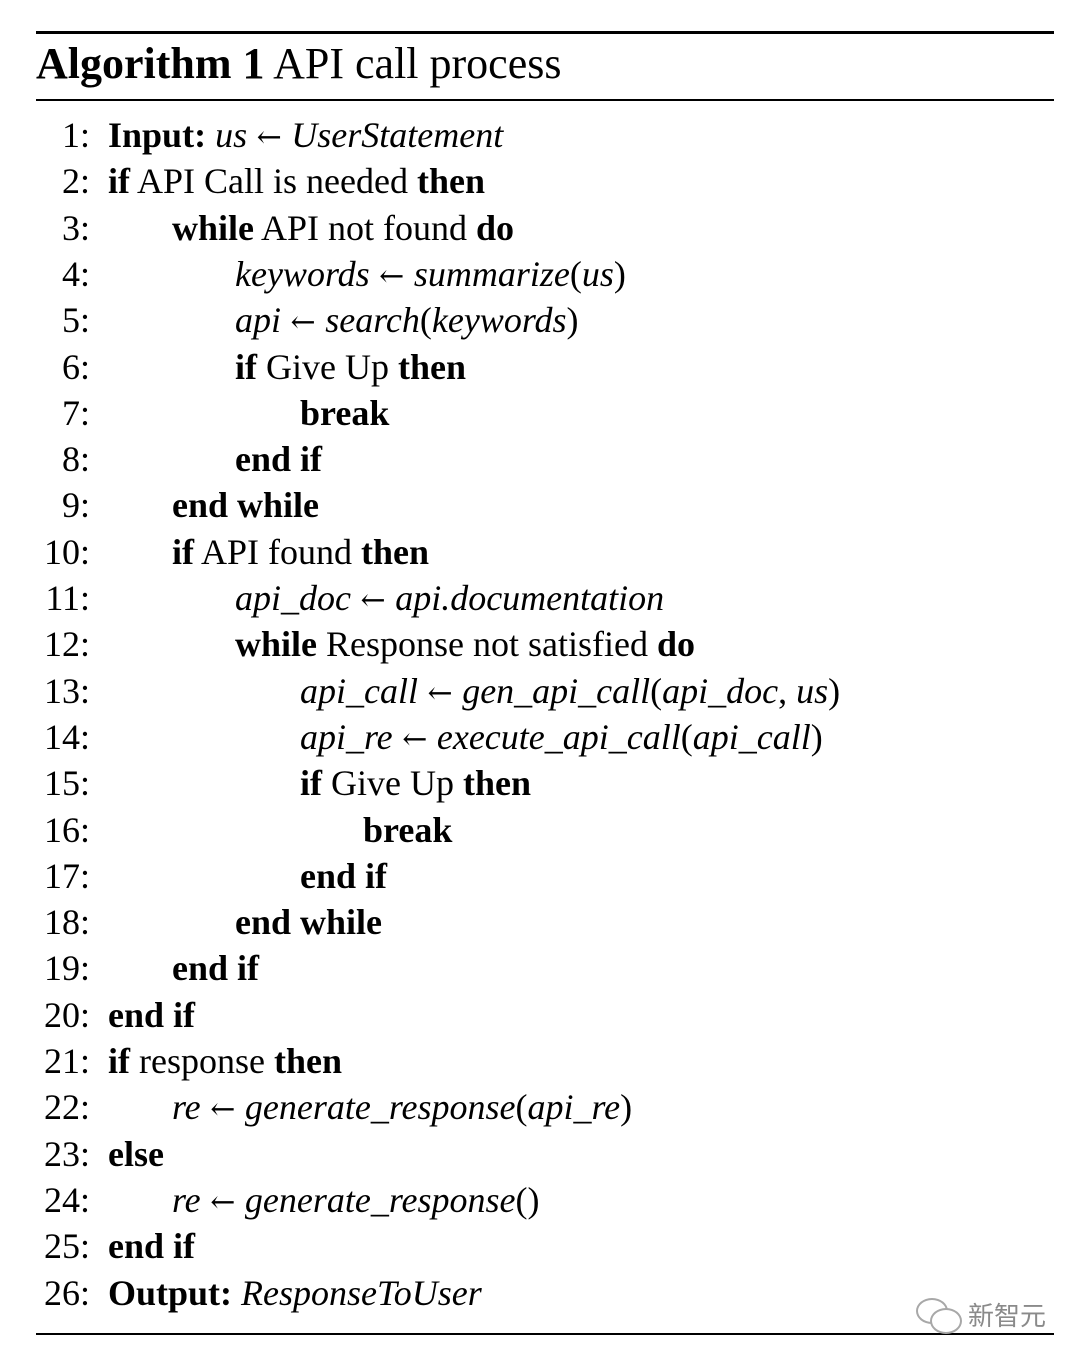 Image resolution: width=1080 pixels, height=1365 pixels. Describe the element at coordinates (66, 1153) in the screenshot. I see `line-number: 23:` at that location.